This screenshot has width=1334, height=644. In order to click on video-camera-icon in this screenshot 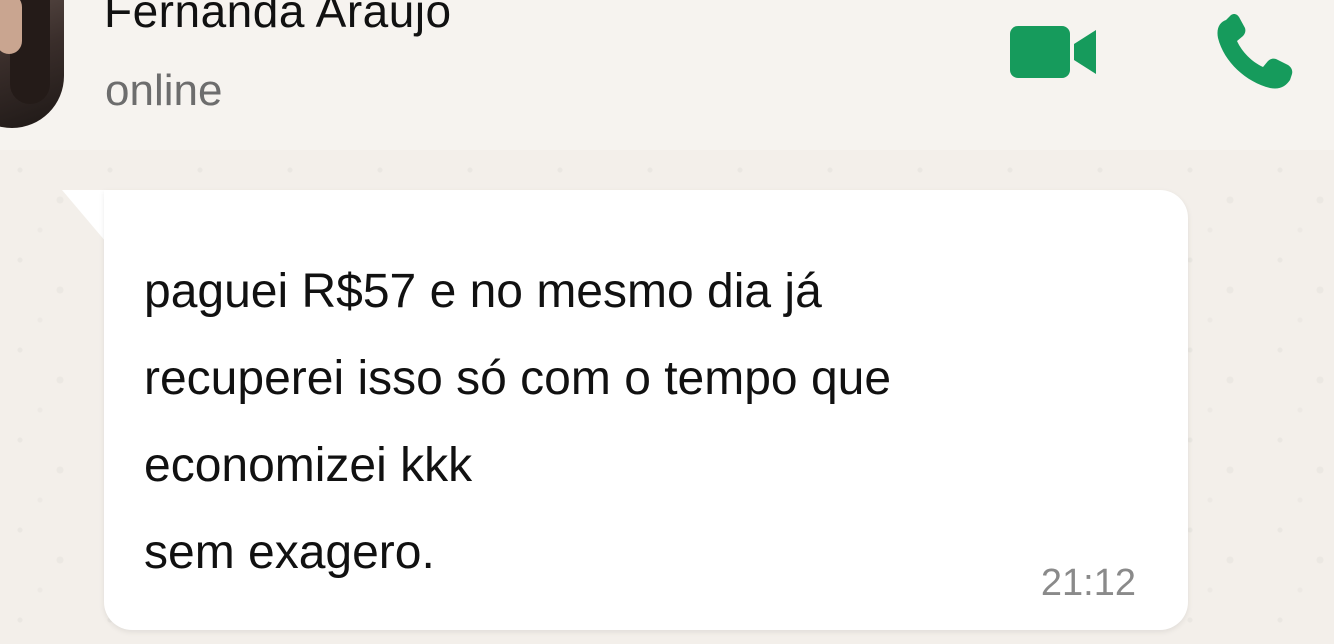, I will do `click(1054, 52)`.